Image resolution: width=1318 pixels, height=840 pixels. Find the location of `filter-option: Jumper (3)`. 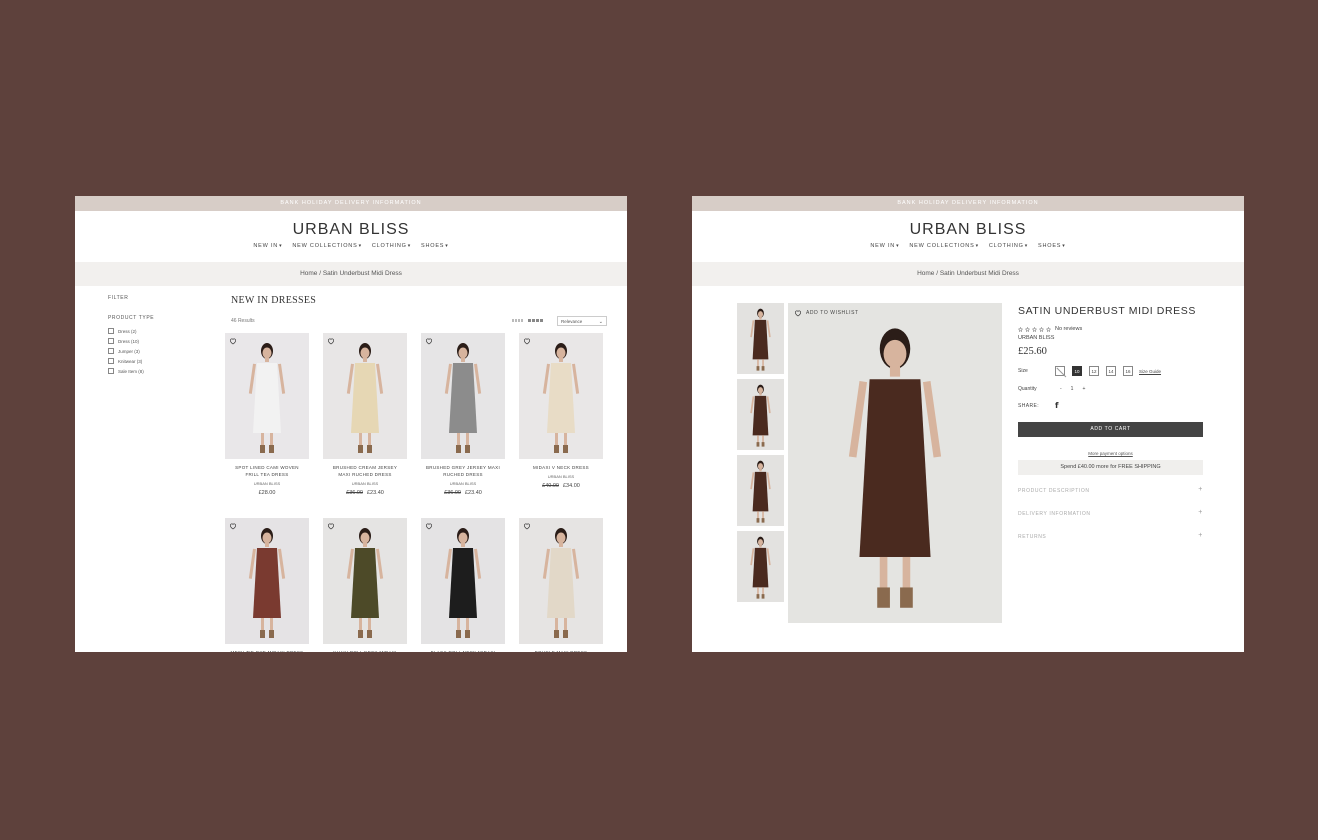

filter-option: Jumper (3) is located at coordinates (131, 351).